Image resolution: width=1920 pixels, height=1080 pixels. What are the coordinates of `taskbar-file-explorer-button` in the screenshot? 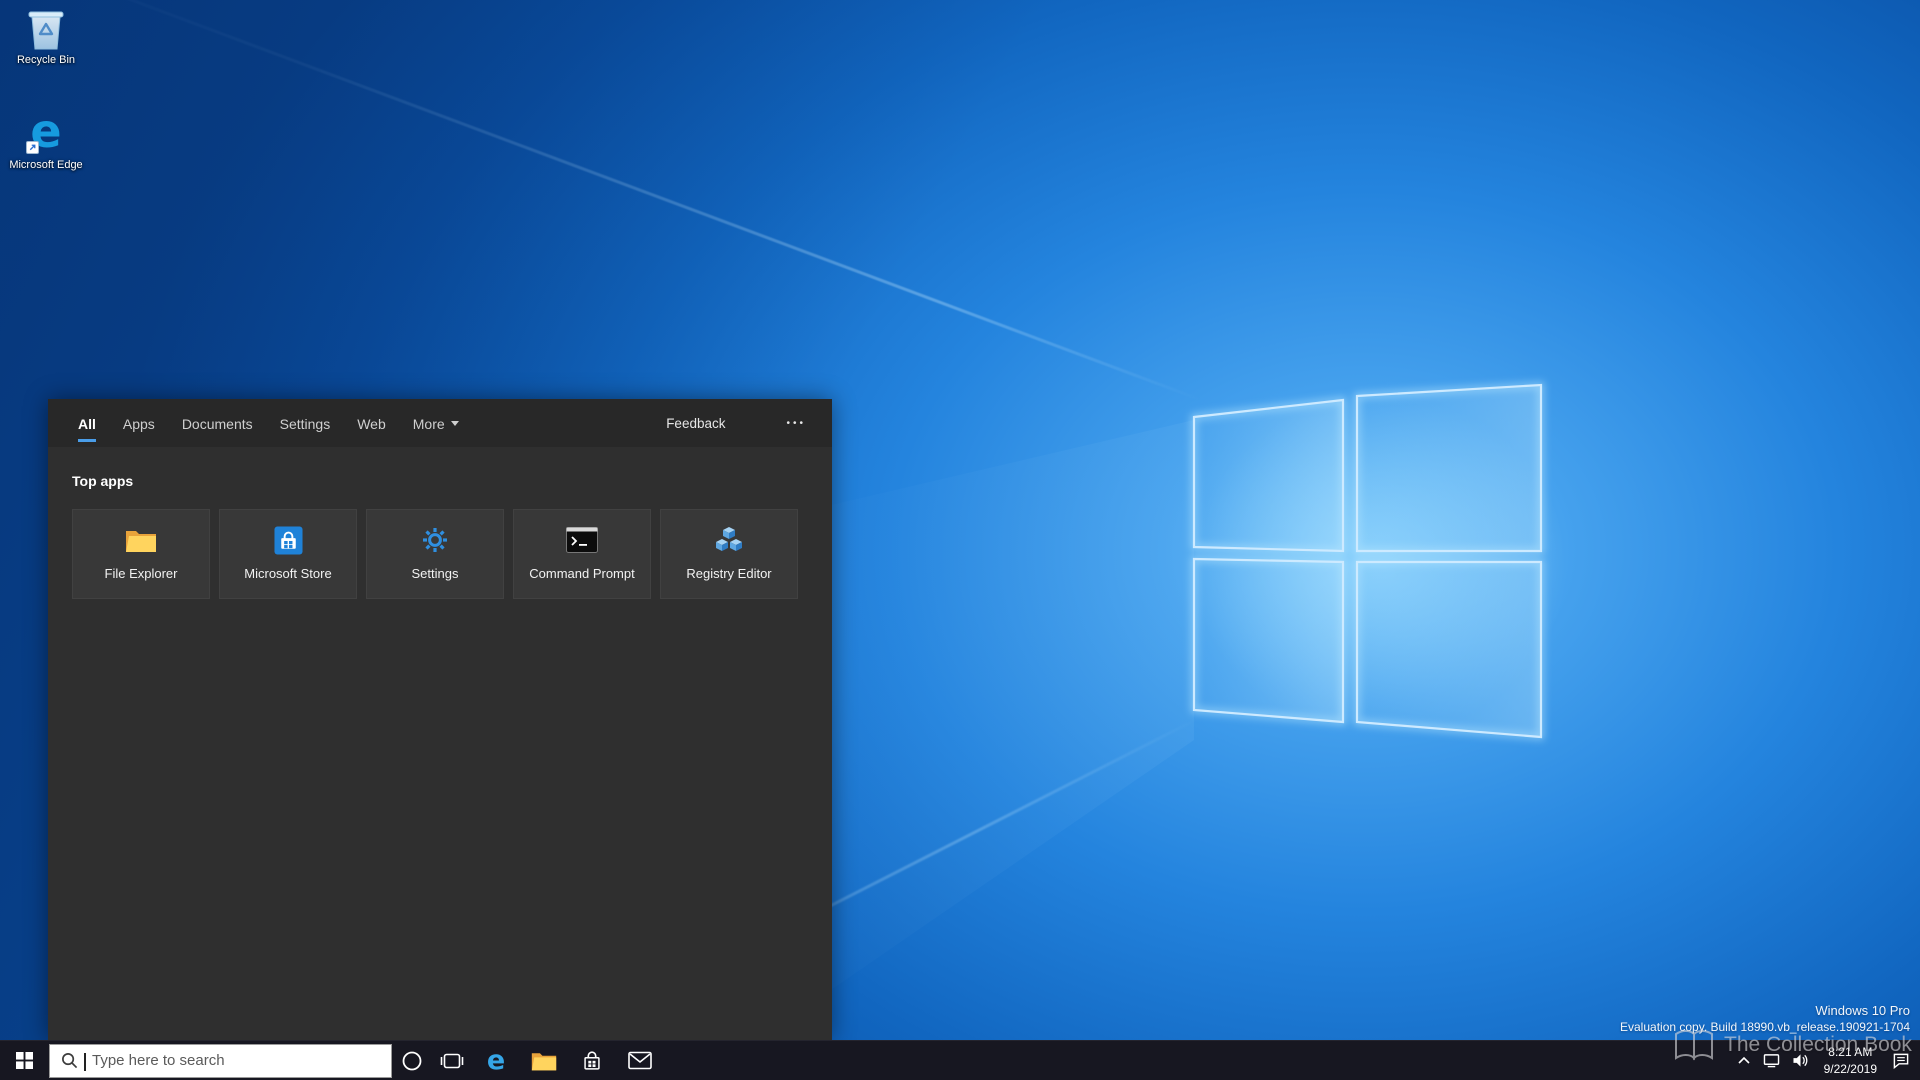 It's located at (544, 1060).